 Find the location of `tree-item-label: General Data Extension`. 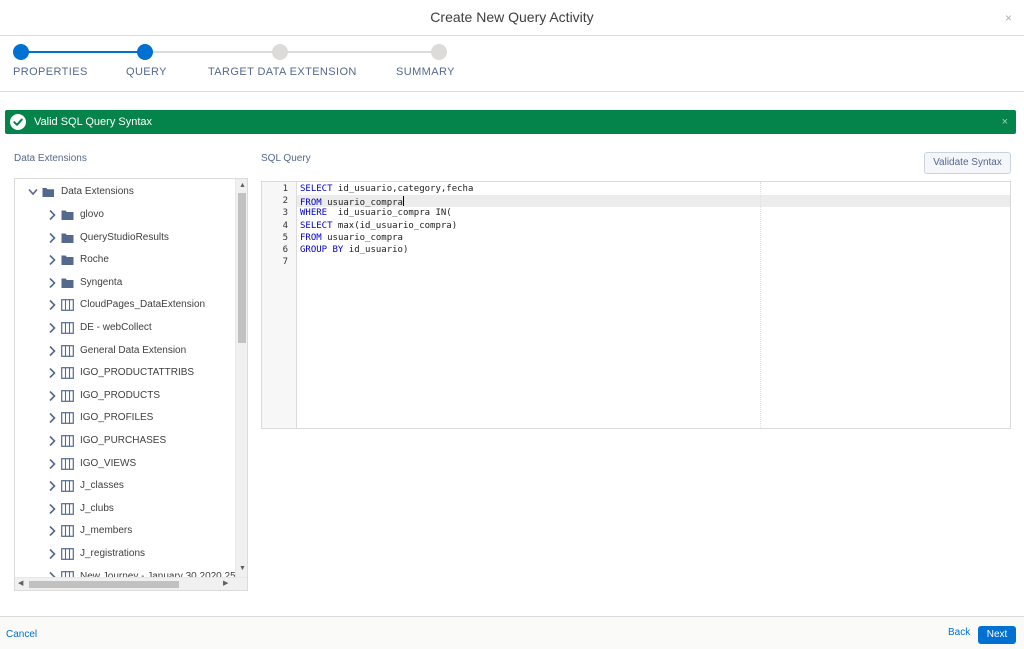

tree-item-label: General Data Extension is located at coordinates (133, 350).